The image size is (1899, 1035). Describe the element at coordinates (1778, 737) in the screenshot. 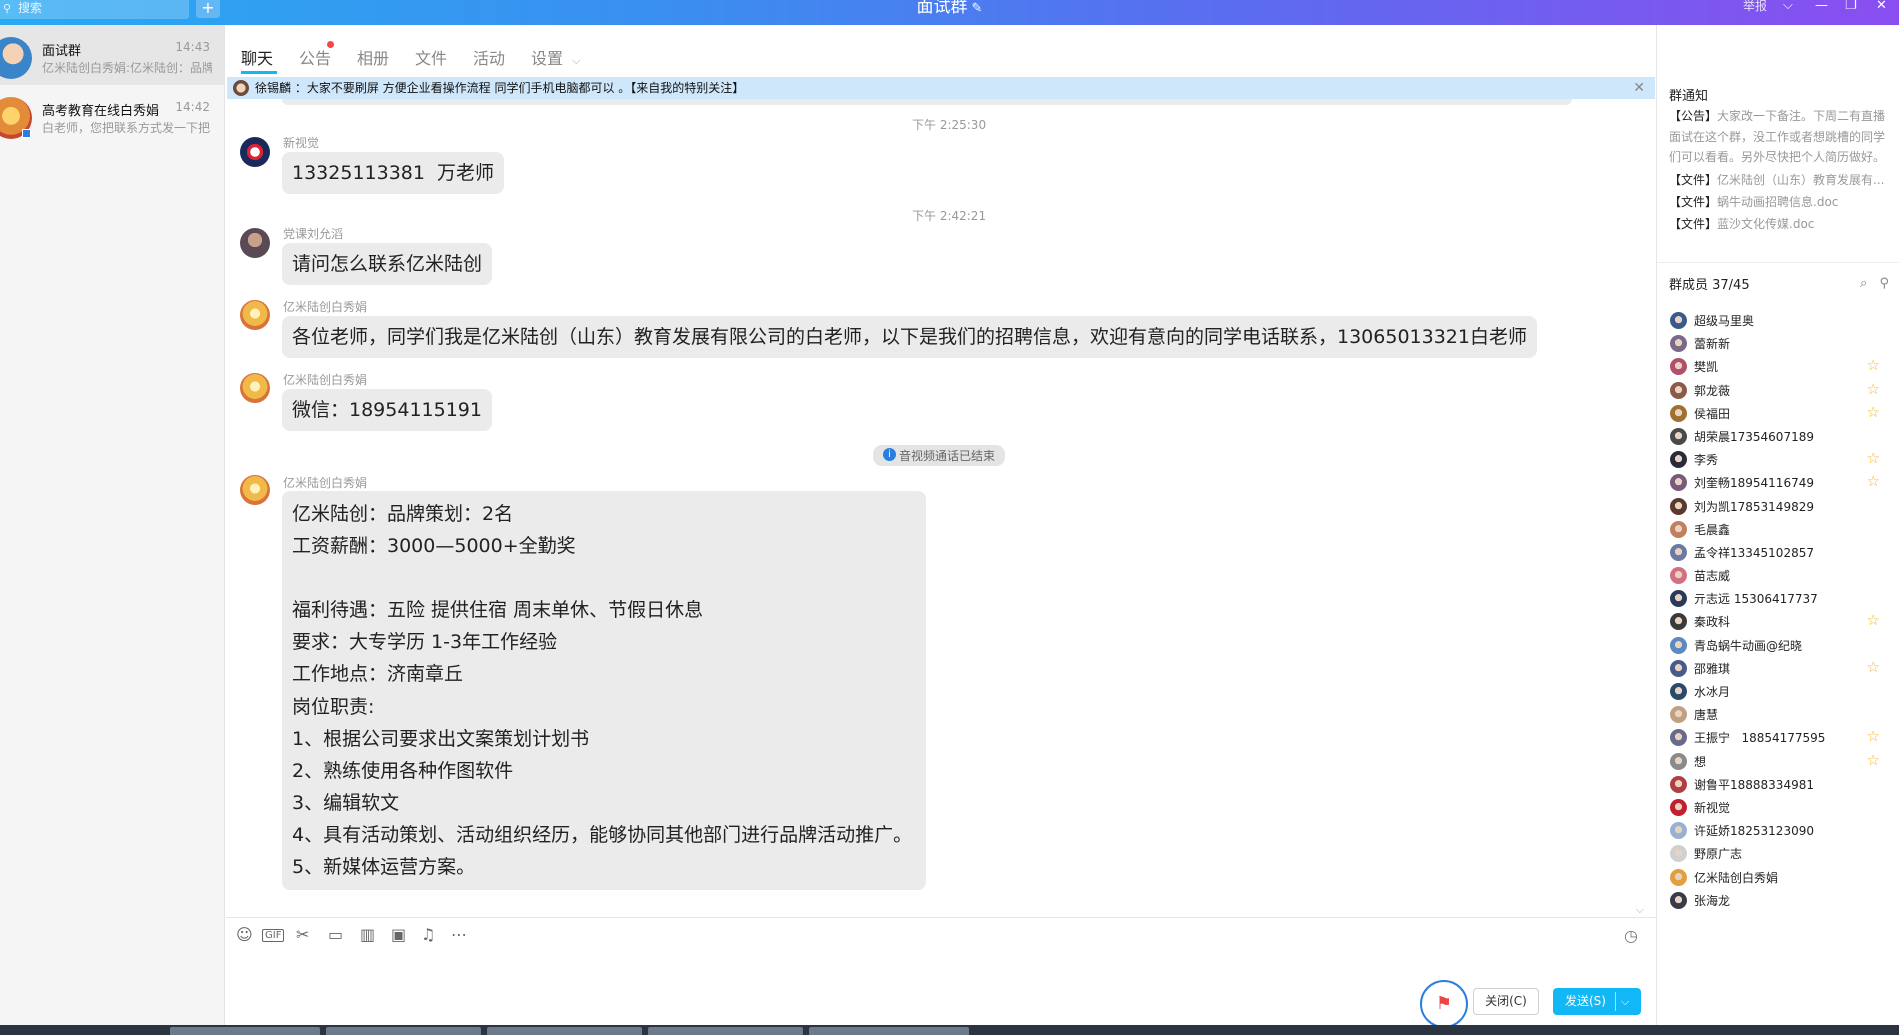

I see `member-item: 王振宁 18854177595 ☆` at that location.